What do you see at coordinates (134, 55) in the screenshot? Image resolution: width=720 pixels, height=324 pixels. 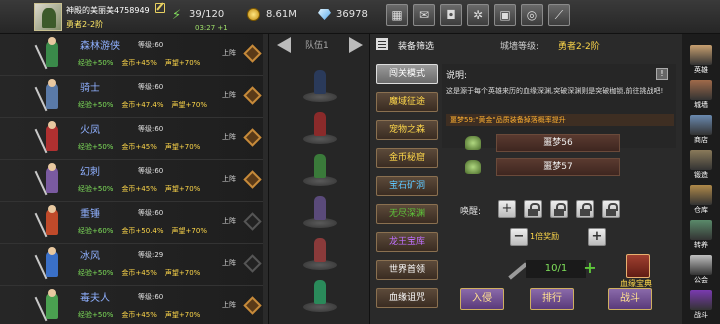 I see `hero-row: 森林游侠 等级:60 上阵 经验+50% 金币+45% 声望+70%` at bounding box center [134, 55].